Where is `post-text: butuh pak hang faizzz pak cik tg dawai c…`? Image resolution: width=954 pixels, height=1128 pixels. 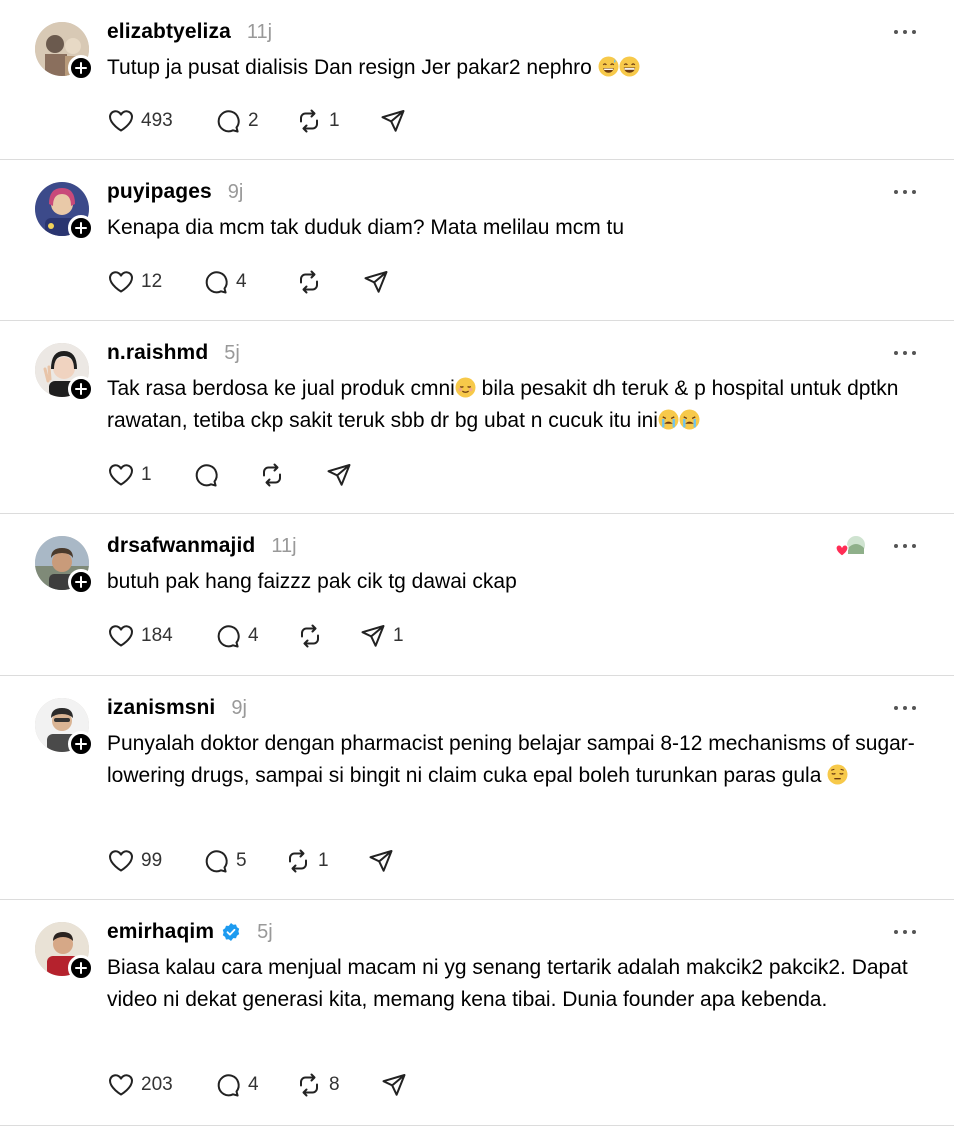
post-text: butuh pak hang faizzz pak cik tg dawai c… is located at coordinates (312, 581).